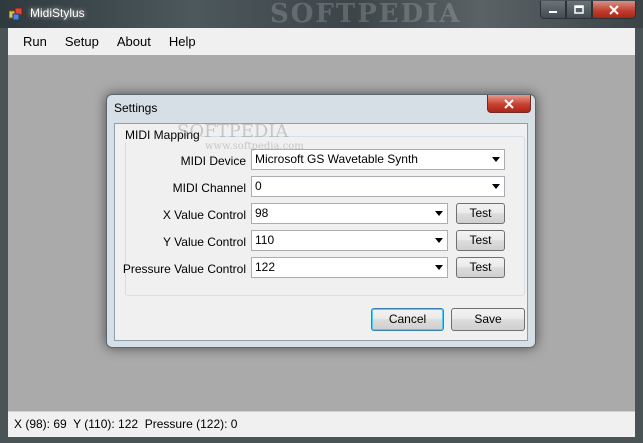 The height and width of the screenshot is (443, 643). Describe the element at coordinates (134, 42) in the screenshot. I see `menu-about: About` at that location.